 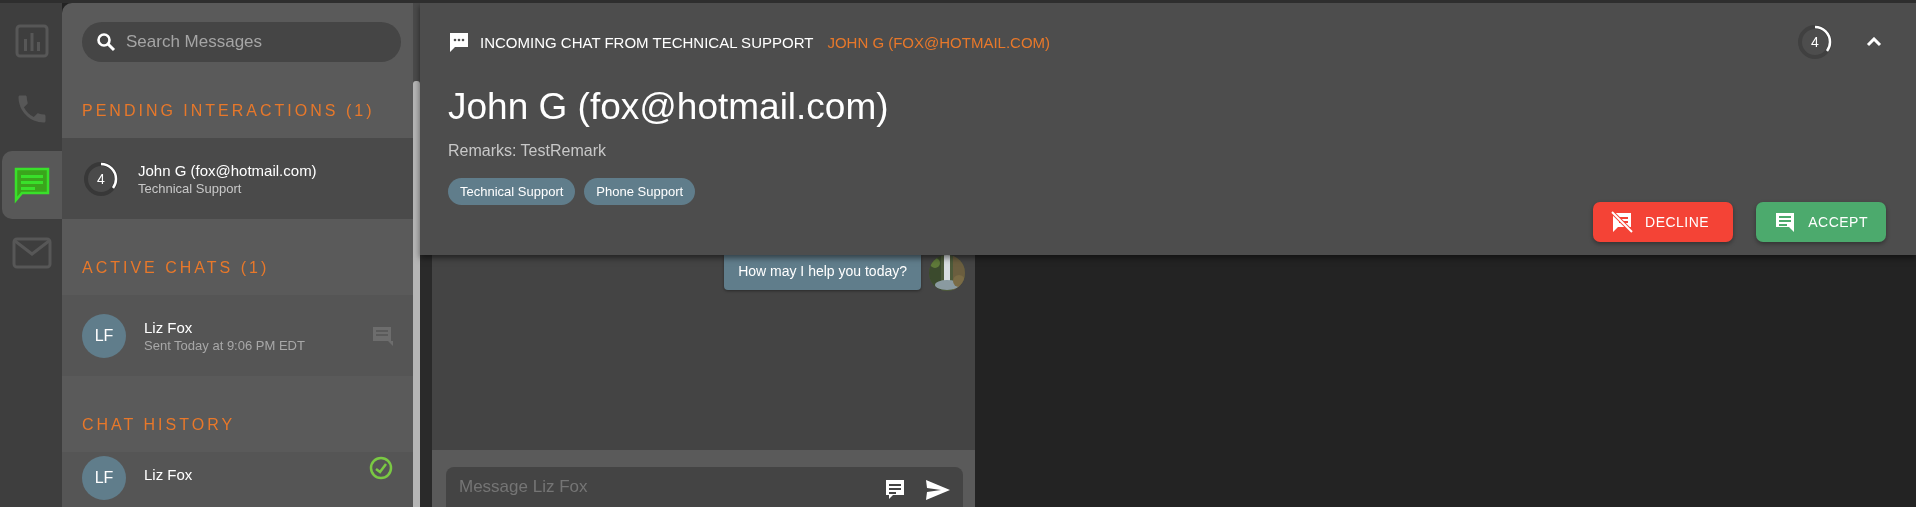 I want to click on canned-message-icon, so click(x=895, y=490).